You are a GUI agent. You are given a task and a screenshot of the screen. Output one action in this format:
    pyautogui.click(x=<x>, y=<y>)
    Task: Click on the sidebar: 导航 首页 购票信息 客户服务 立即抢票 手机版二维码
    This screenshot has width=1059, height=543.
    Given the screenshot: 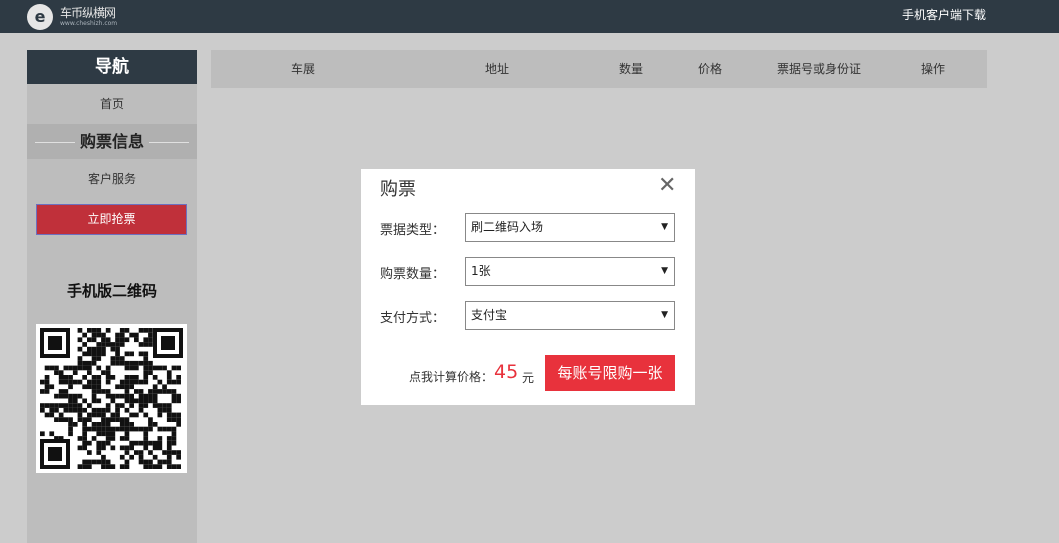 What is the action you would take?
    pyautogui.click(x=112, y=296)
    